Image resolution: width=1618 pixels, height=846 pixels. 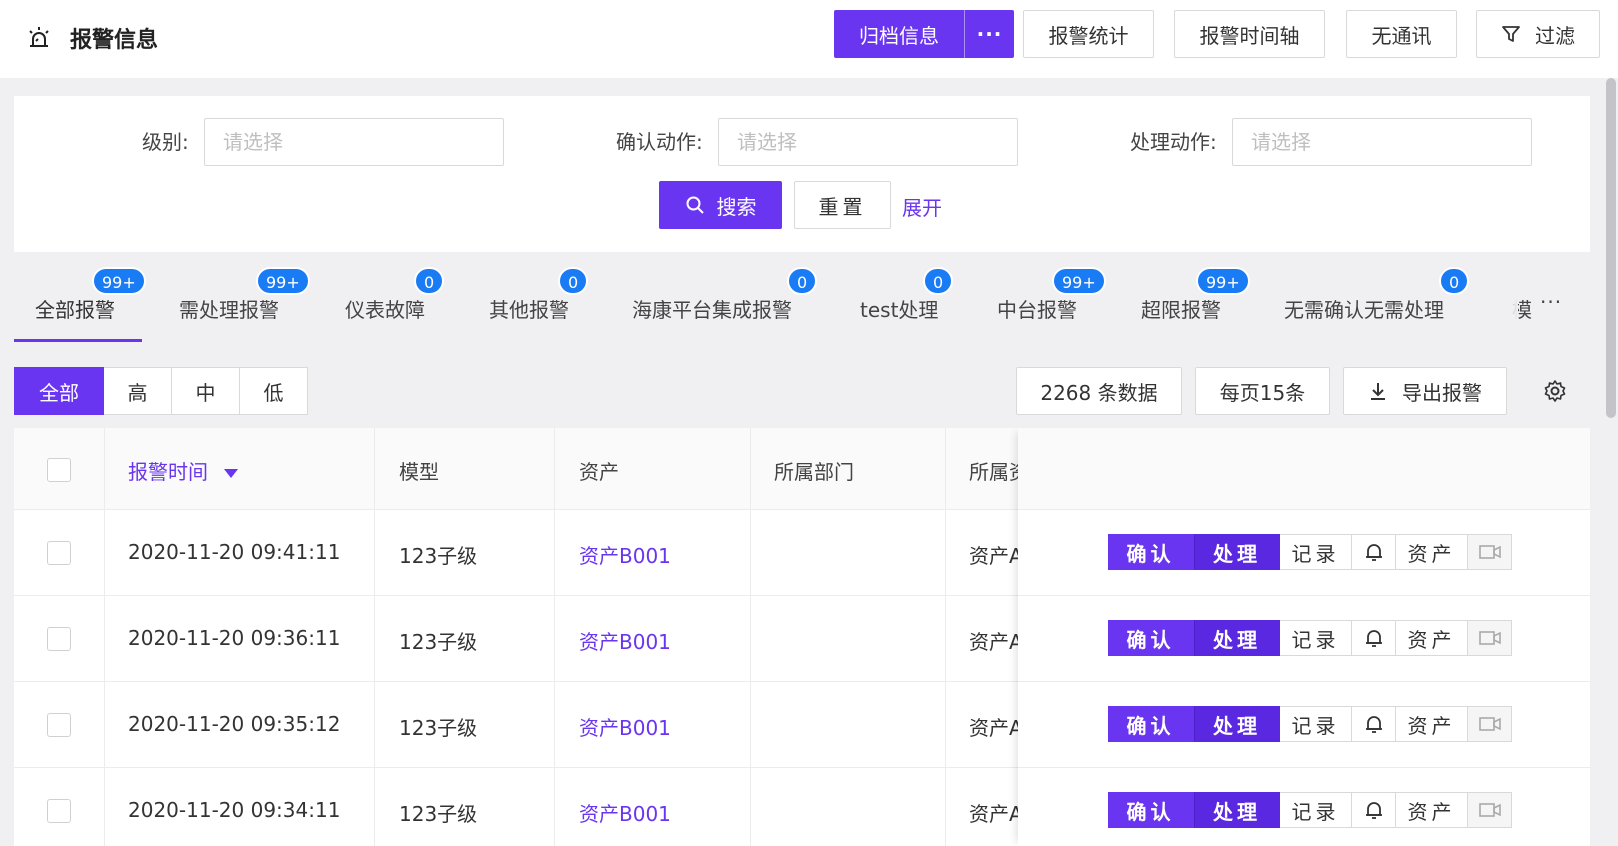 What do you see at coordinates (899, 34) in the screenshot?
I see `archive-button: 归档信息` at bounding box center [899, 34].